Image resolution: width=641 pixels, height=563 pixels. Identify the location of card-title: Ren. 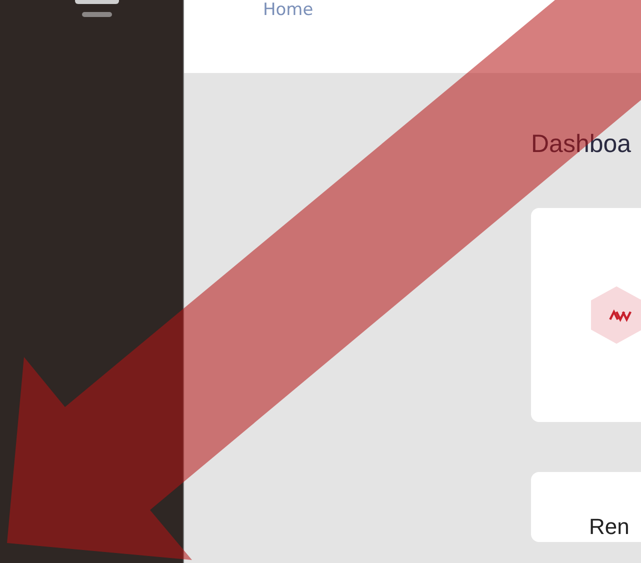
(609, 526).